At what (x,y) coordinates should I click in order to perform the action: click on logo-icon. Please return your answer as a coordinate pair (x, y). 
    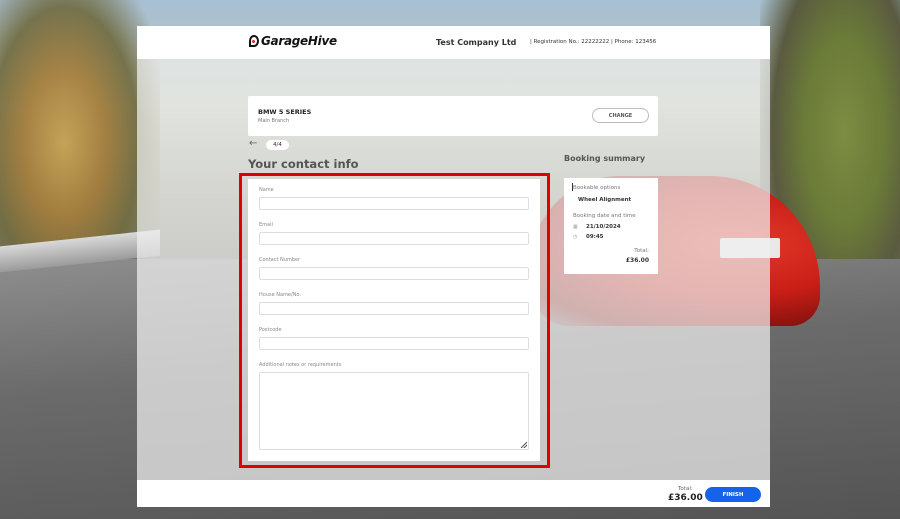
    Looking at the image, I should click on (254, 41).